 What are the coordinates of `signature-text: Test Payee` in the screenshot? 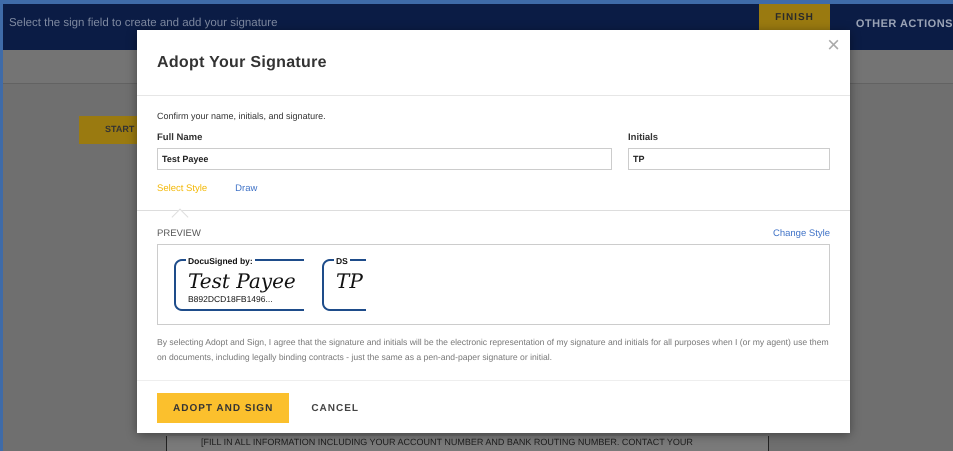 It's located at (242, 280).